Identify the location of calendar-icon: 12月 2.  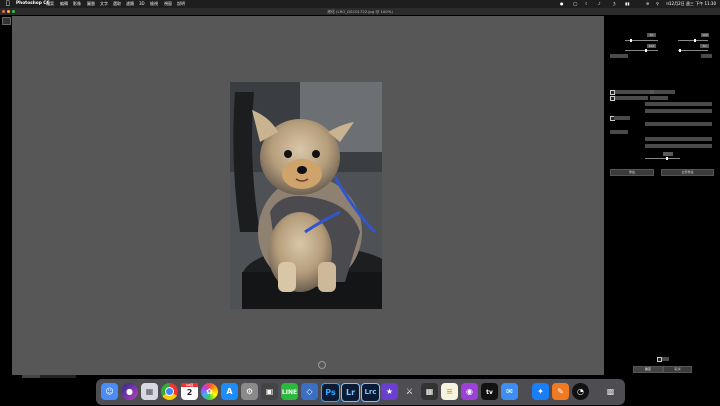
(189, 391).